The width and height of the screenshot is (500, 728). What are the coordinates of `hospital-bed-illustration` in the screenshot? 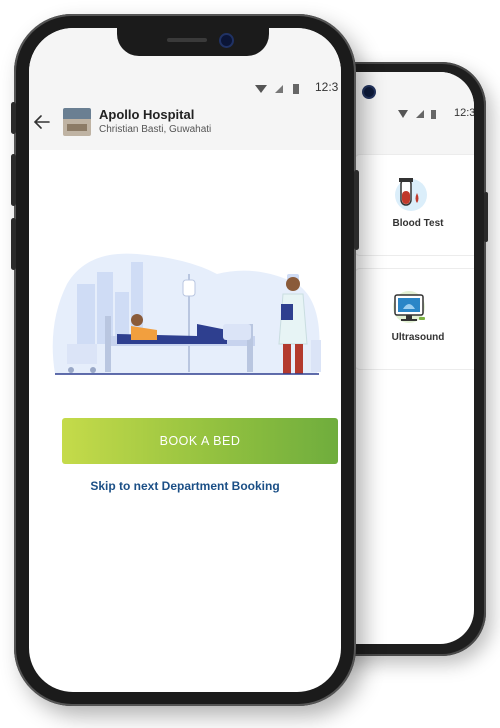 It's located at (186, 314).